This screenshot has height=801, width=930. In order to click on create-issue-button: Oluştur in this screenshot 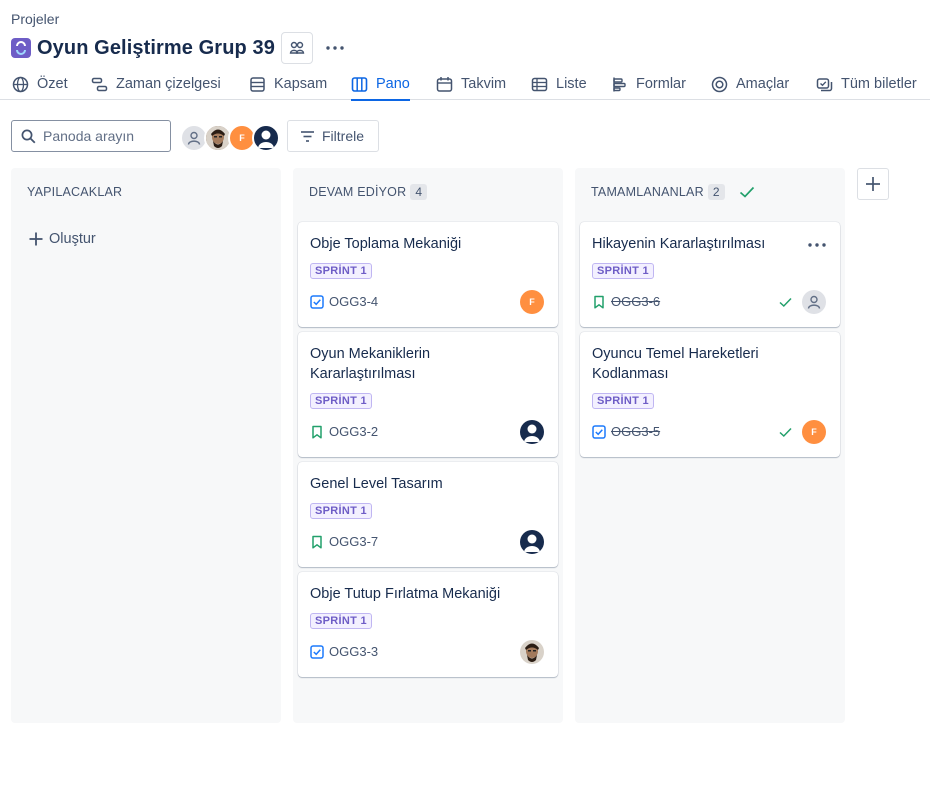, I will do `click(62, 239)`.